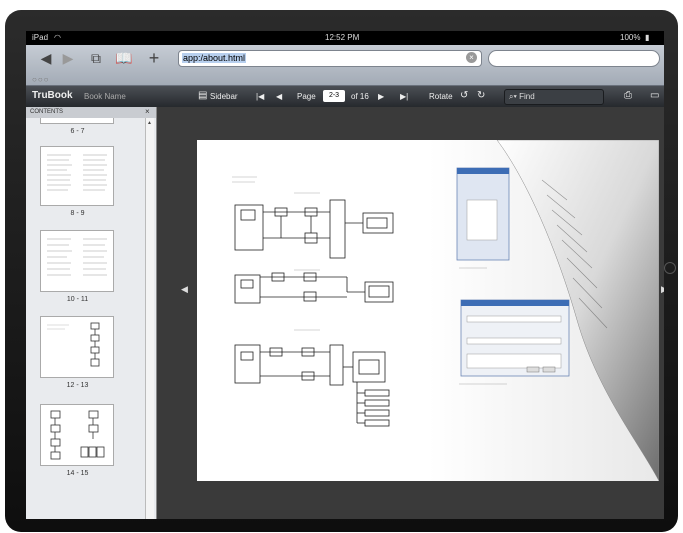 Image resolution: width=683 pixels, height=533 pixels. Describe the element at coordinates (464, 95) in the screenshot. I see `rotate-left-icon: ↺` at that location.